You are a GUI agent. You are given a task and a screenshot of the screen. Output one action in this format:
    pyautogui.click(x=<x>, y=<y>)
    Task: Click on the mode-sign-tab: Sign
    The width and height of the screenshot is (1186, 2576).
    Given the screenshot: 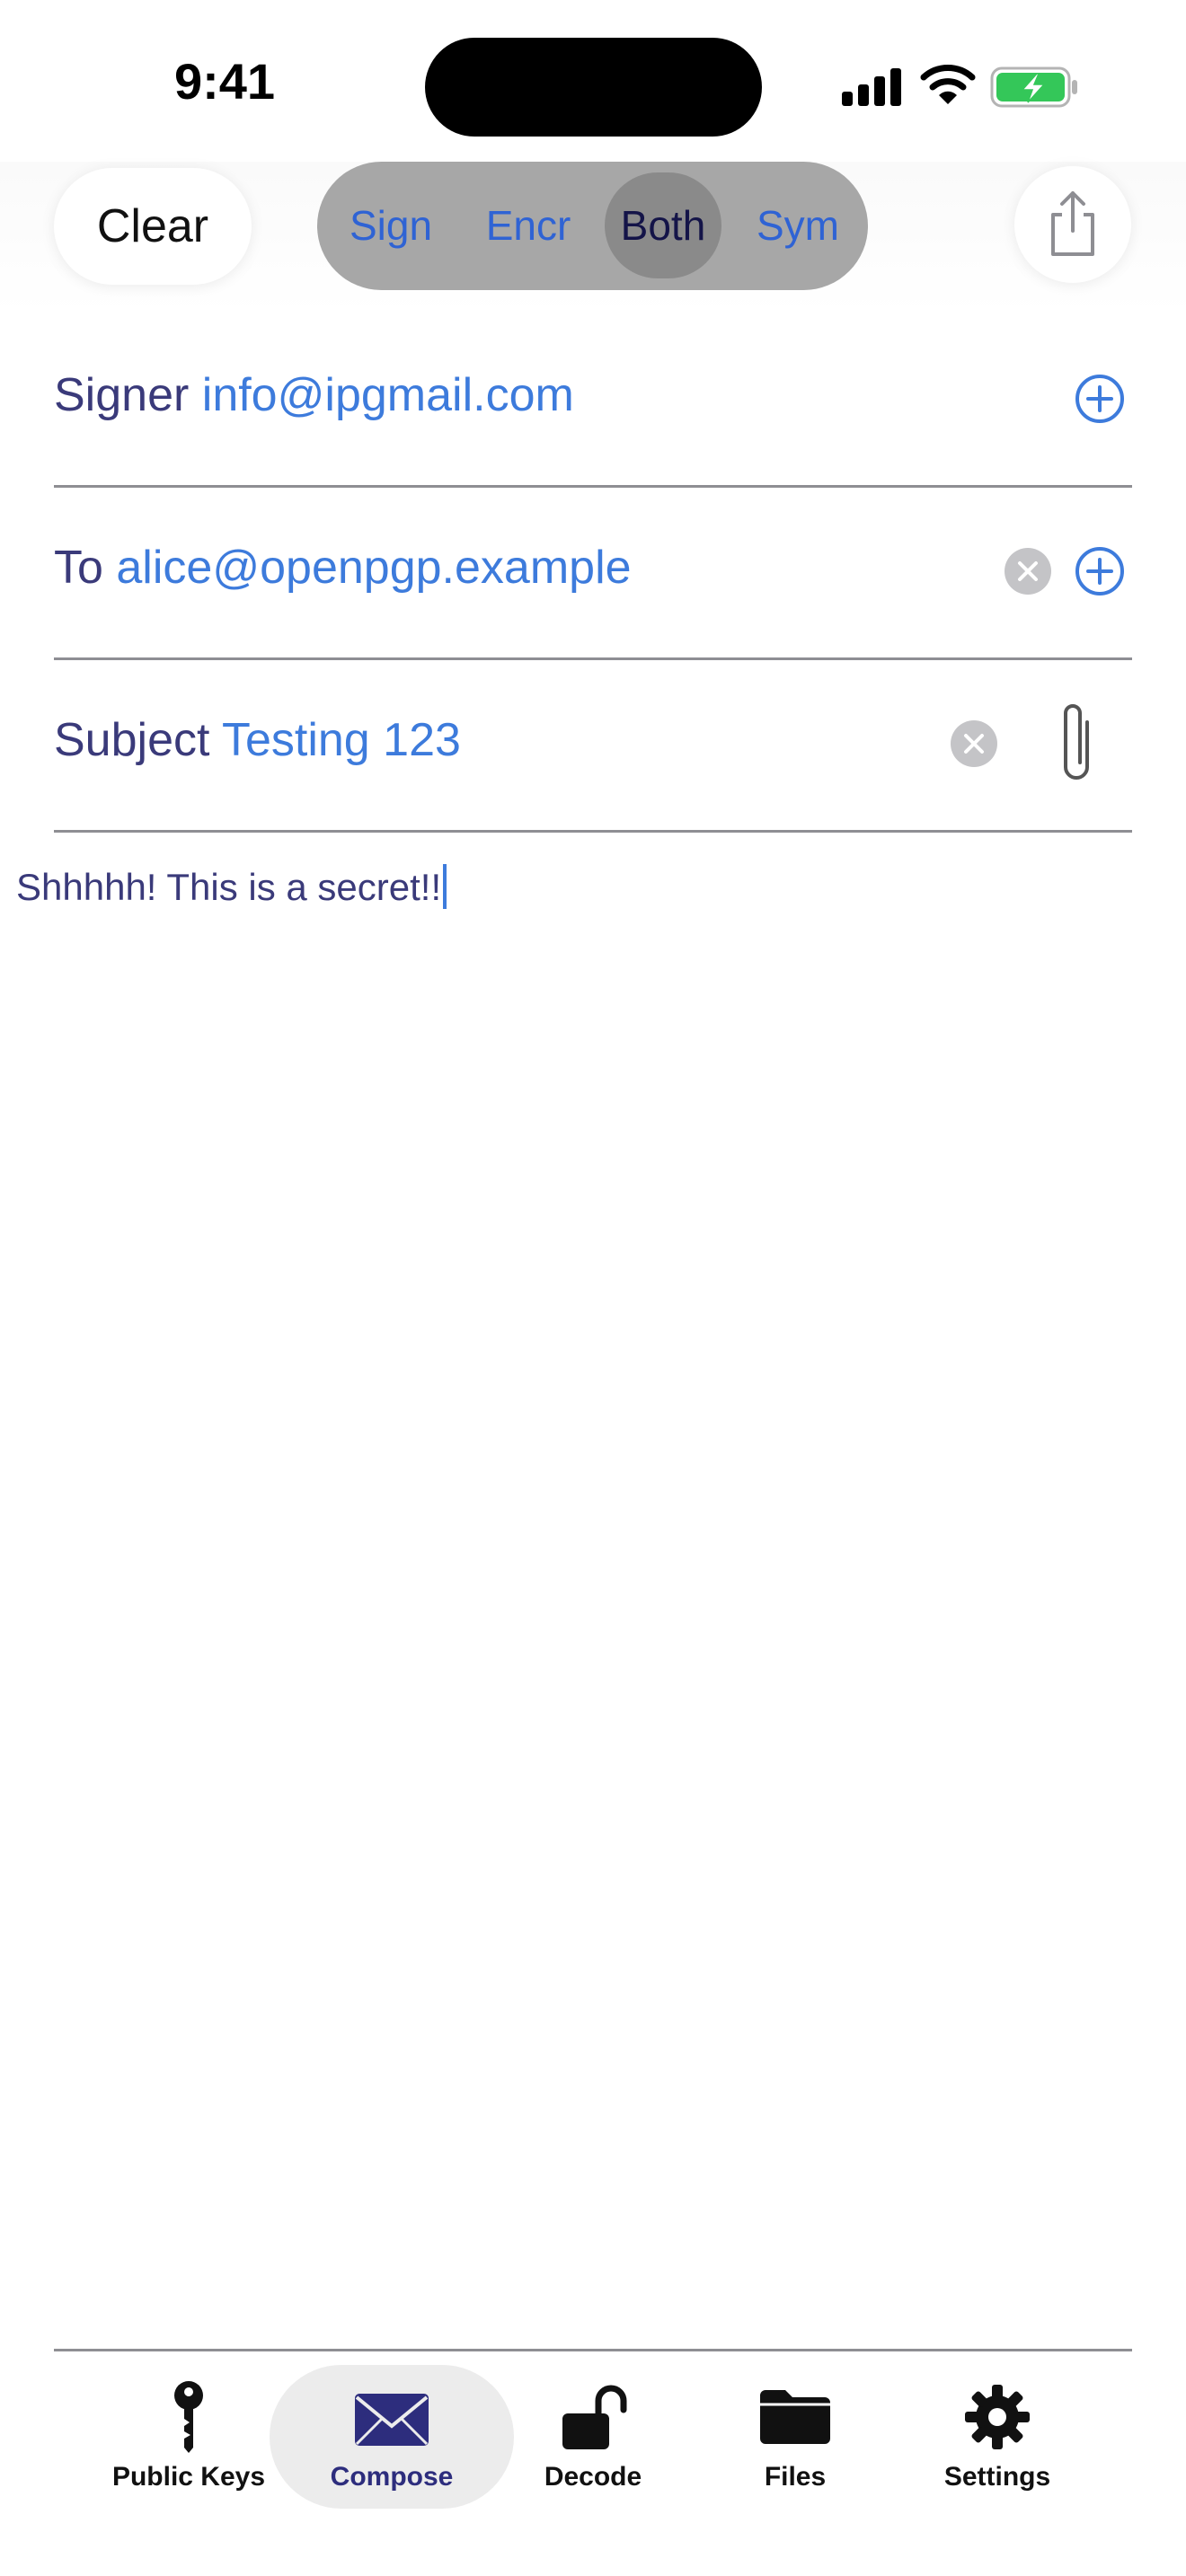 What is the action you would take?
    pyautogui.click(x=391, y=225)
    